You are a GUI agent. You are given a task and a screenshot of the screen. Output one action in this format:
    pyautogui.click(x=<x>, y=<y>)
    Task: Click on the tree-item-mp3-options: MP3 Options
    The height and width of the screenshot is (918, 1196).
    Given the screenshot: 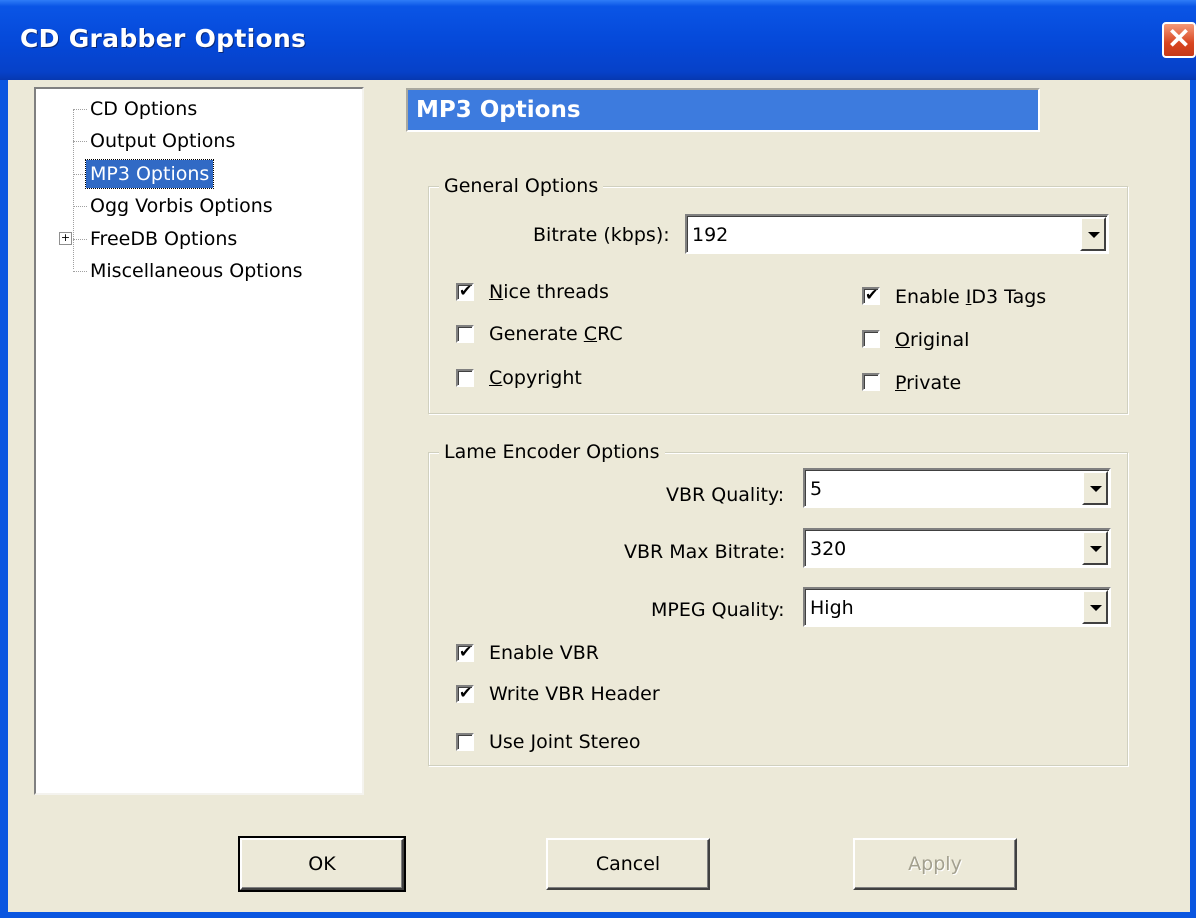 What is the action you would take?
    pyautogui.click(x=149, y=174)
    